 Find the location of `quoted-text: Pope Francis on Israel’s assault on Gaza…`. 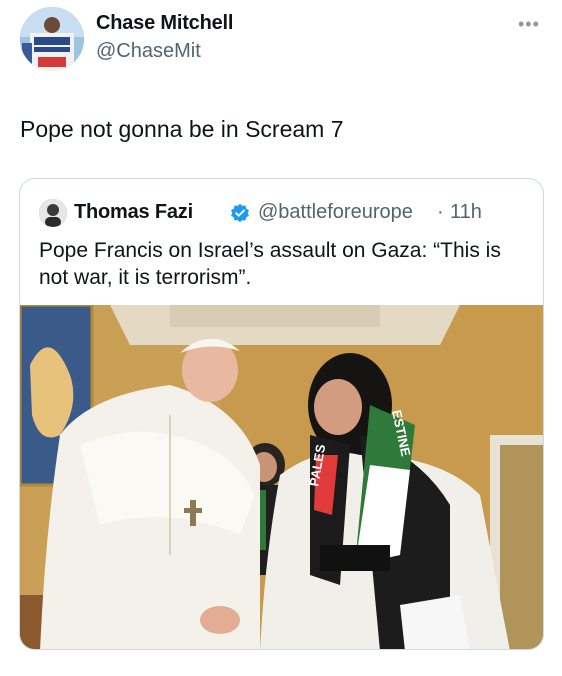

quoted-text: Pope Francis on Israel’s assault on Gaza… is located at coordinates (270, 264).